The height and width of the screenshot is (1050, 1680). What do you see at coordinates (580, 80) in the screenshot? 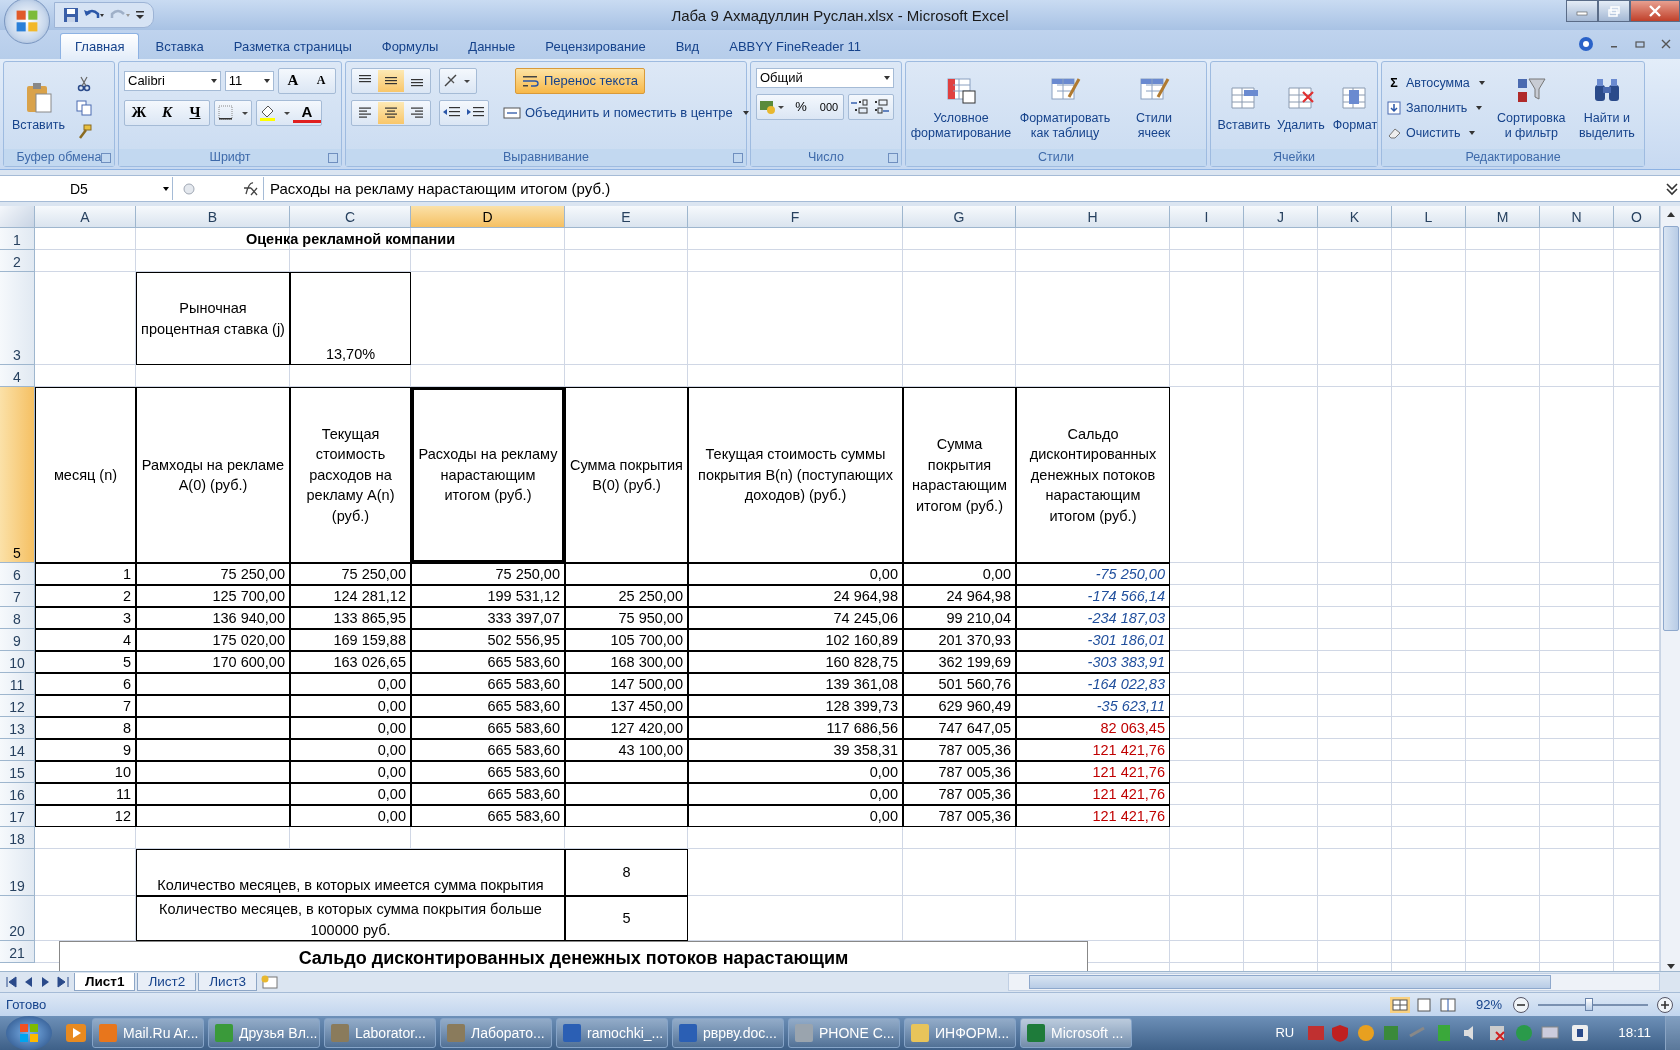
I see `wrap-text-button: Перенос текста` at bounding box center [580, 80].